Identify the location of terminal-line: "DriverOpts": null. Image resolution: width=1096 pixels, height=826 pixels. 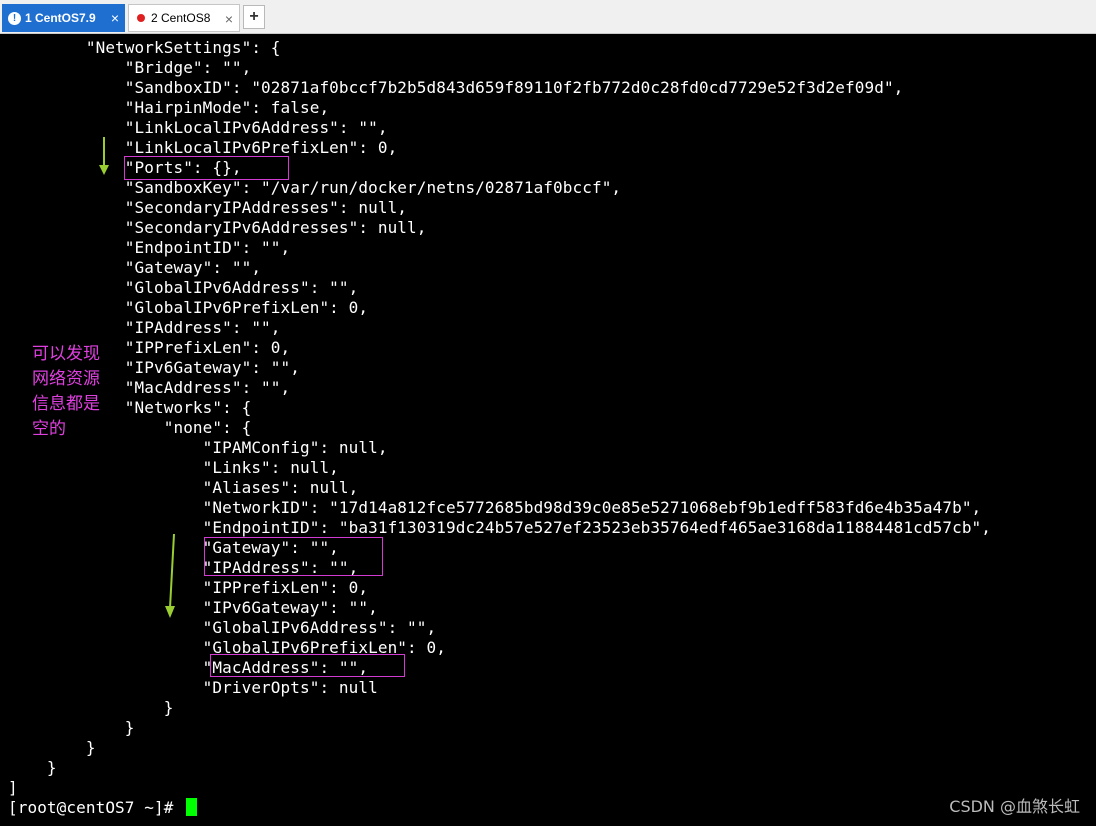
(193, 687).